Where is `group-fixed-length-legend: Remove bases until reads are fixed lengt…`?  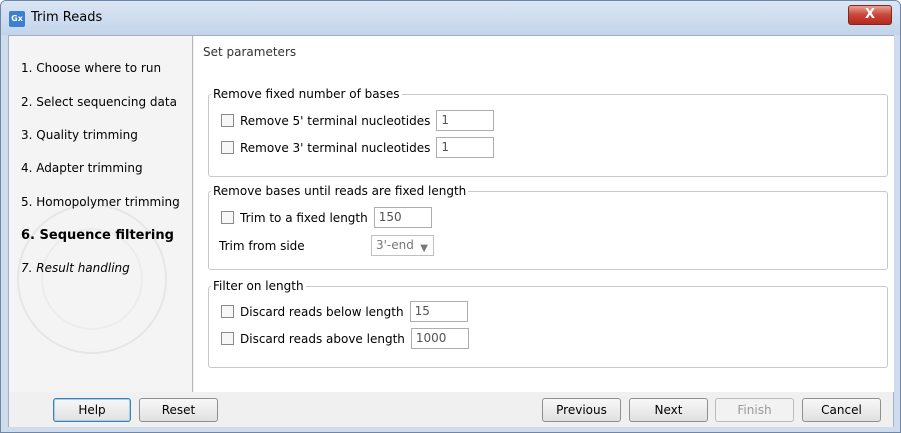 group-fixed-length-legend: Remove bases until reads are fixed lengt… is located at coordinates (340, 191).